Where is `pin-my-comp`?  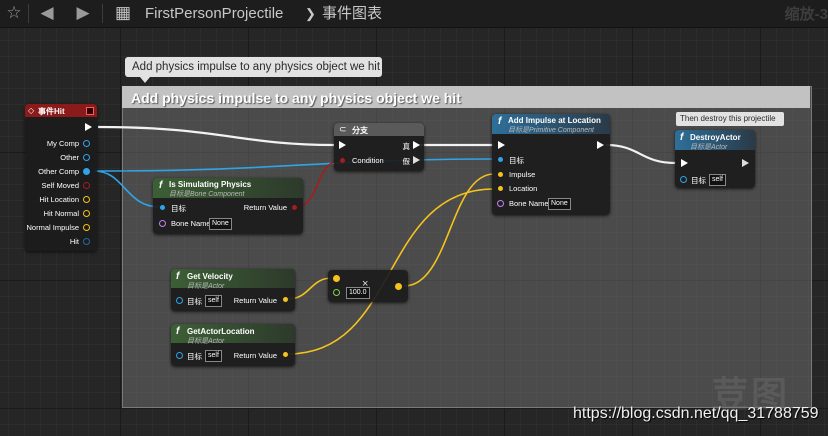
pin-my-comp is located at coordinates (86, 143).